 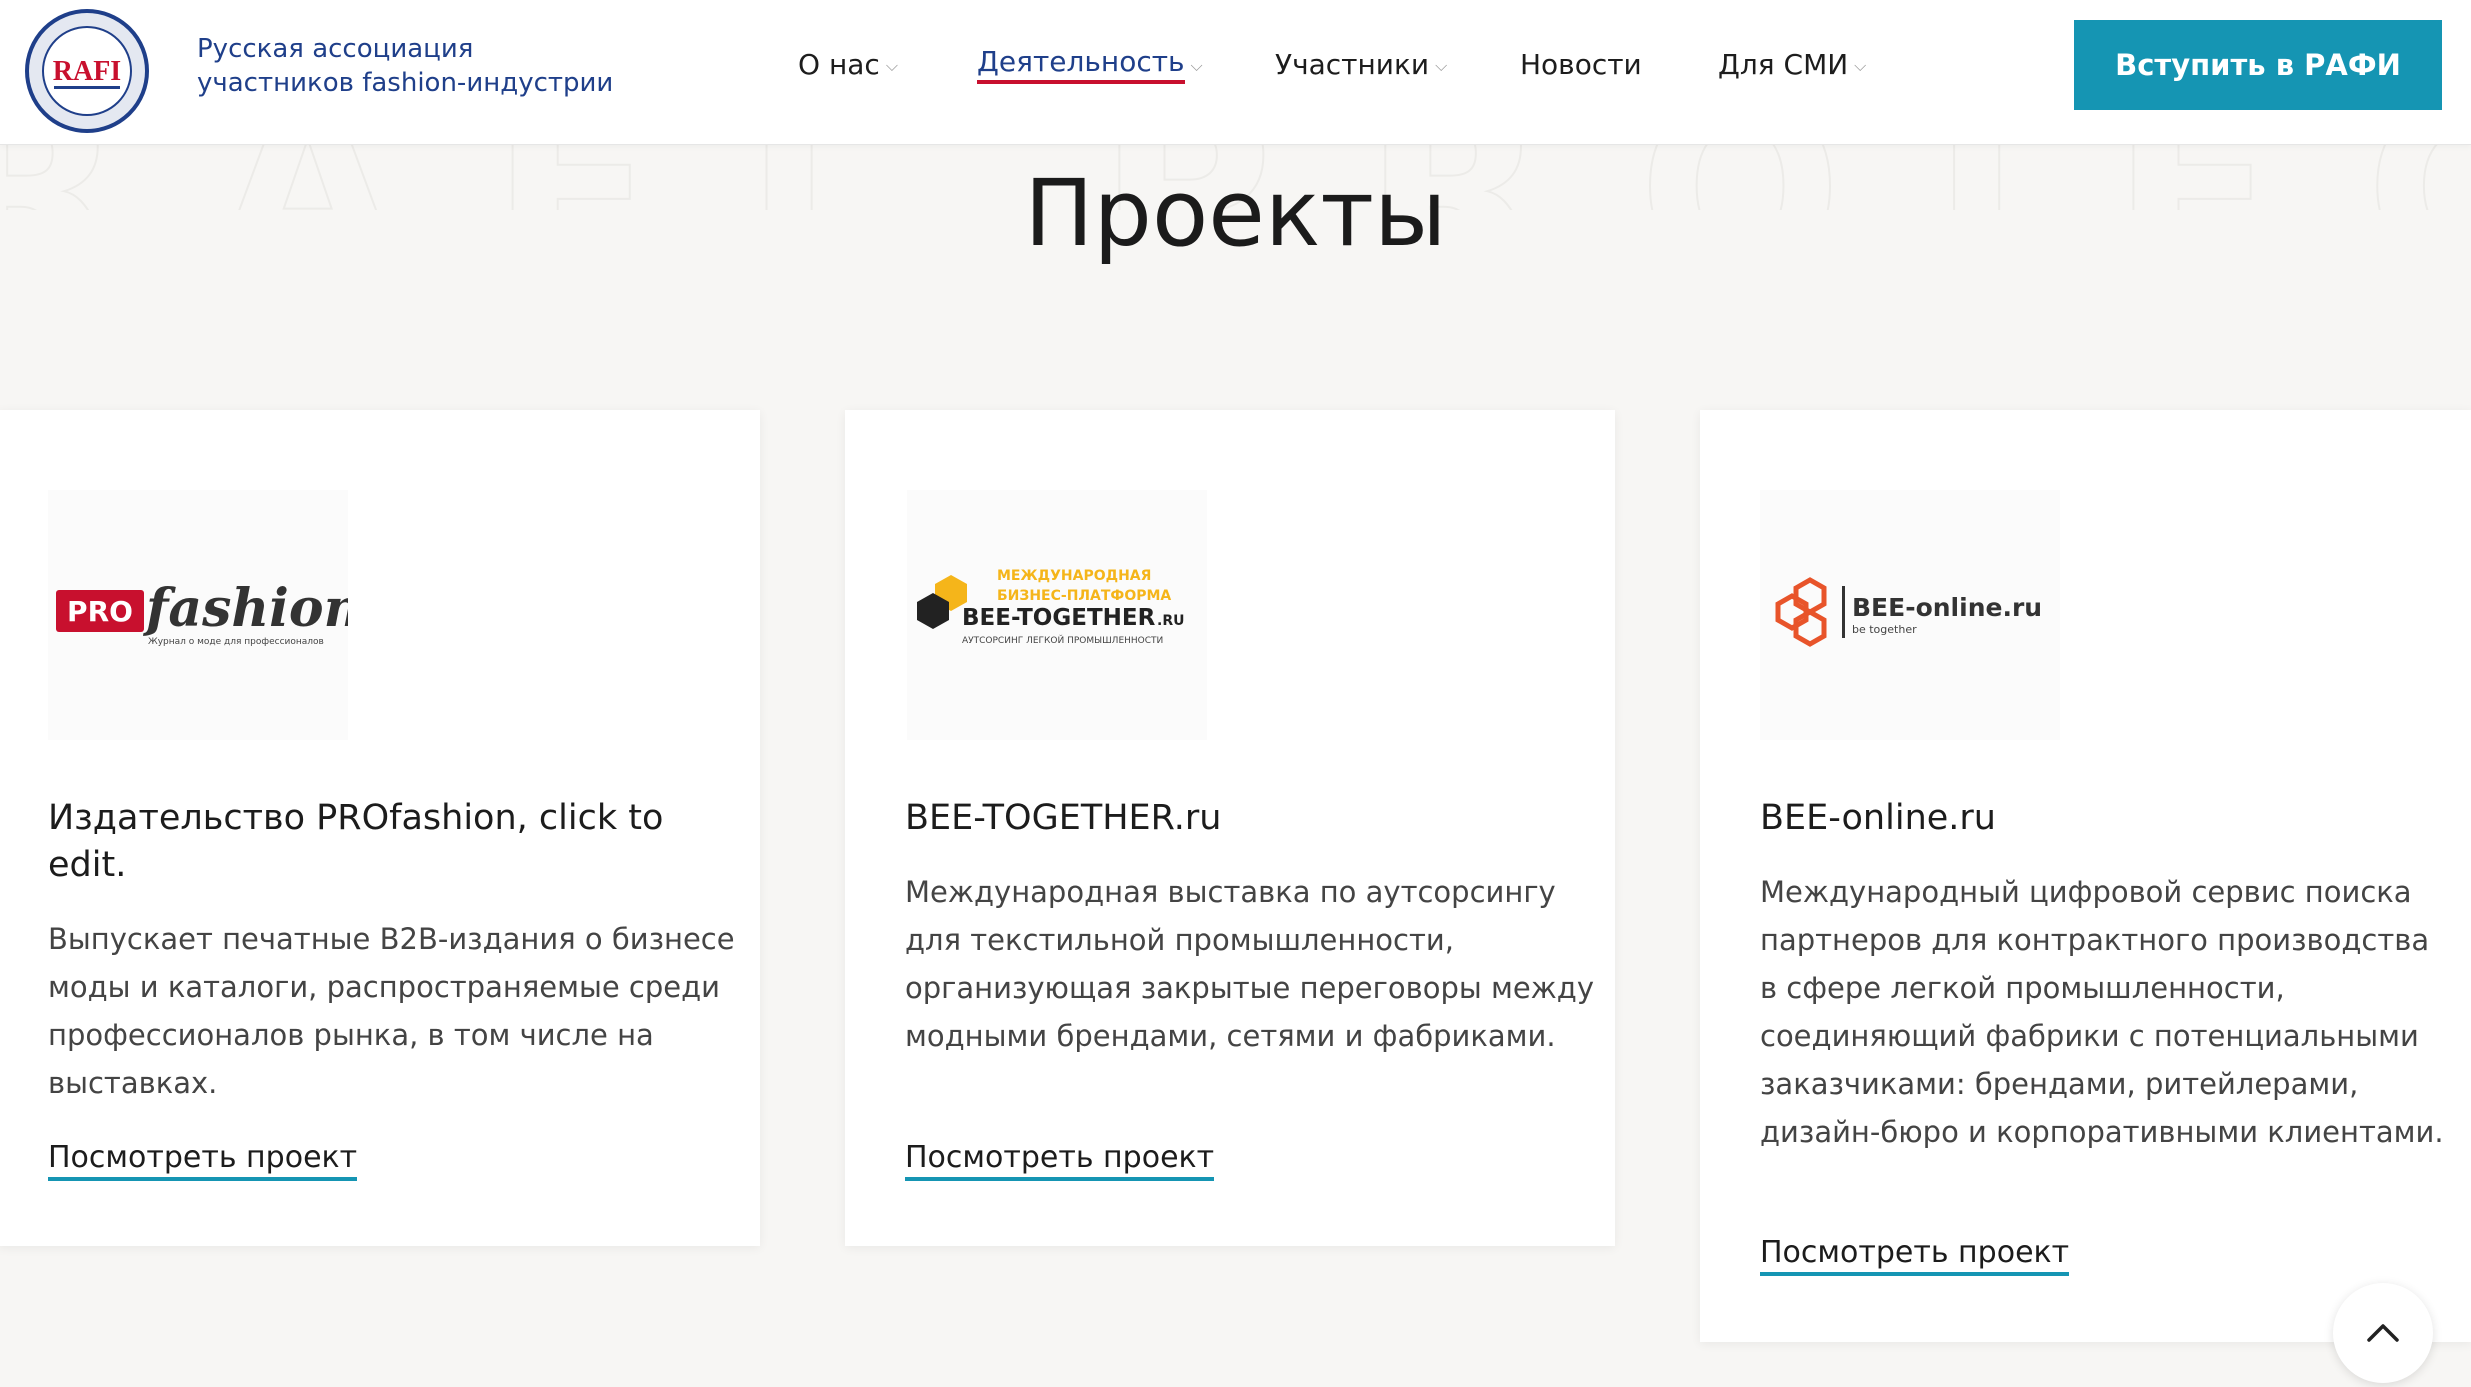 What do you see at coordinates (1081, 64) in the screenshot?
I see `nav-label: Деятельность` at bounding box center [1081, 64].